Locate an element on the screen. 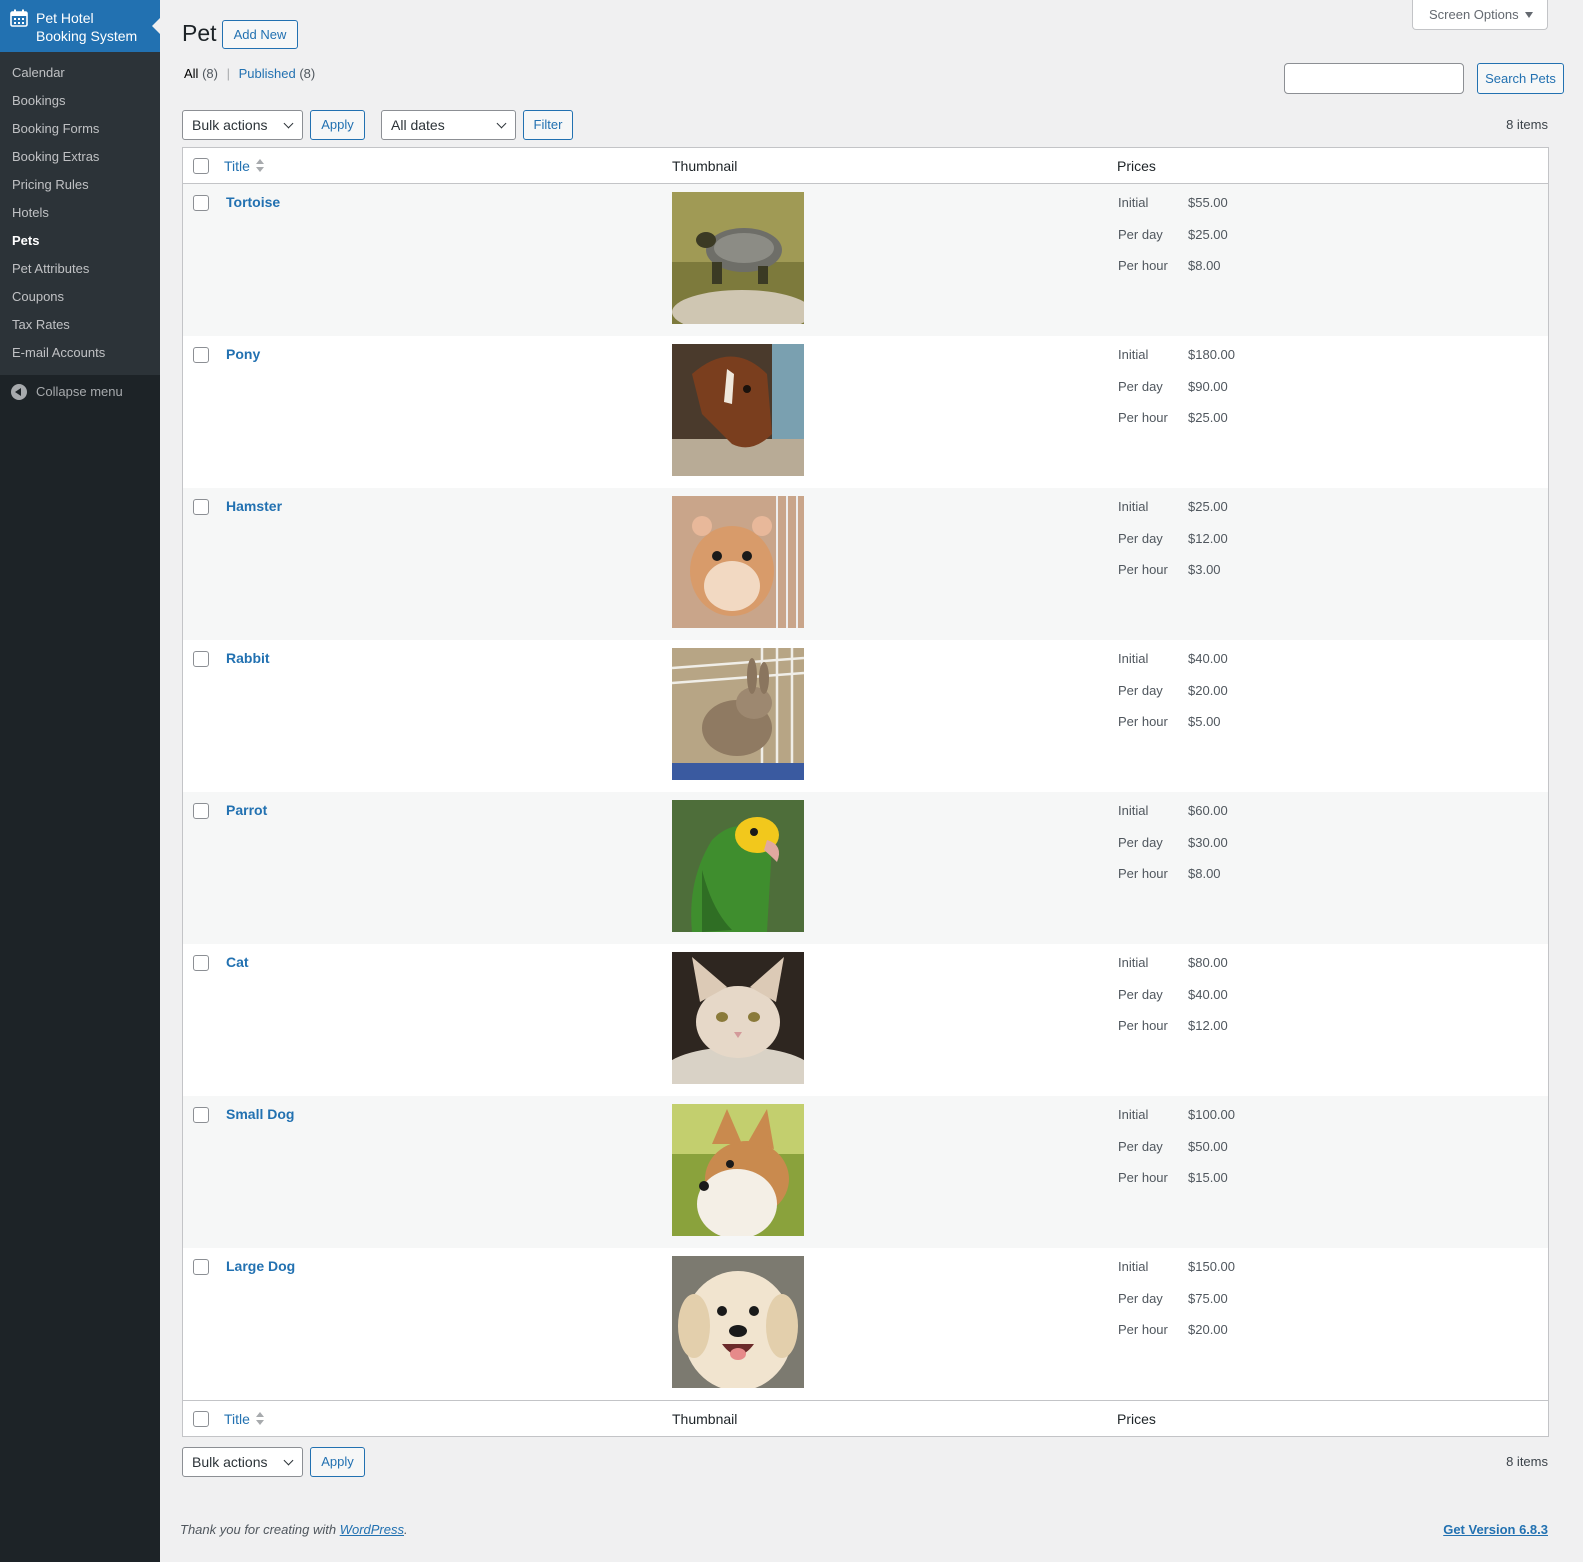 The width and height of the screenshot is (1583, 1562). bulk-actions-select-top: Bulk actions is located at coordinates (242, 125).